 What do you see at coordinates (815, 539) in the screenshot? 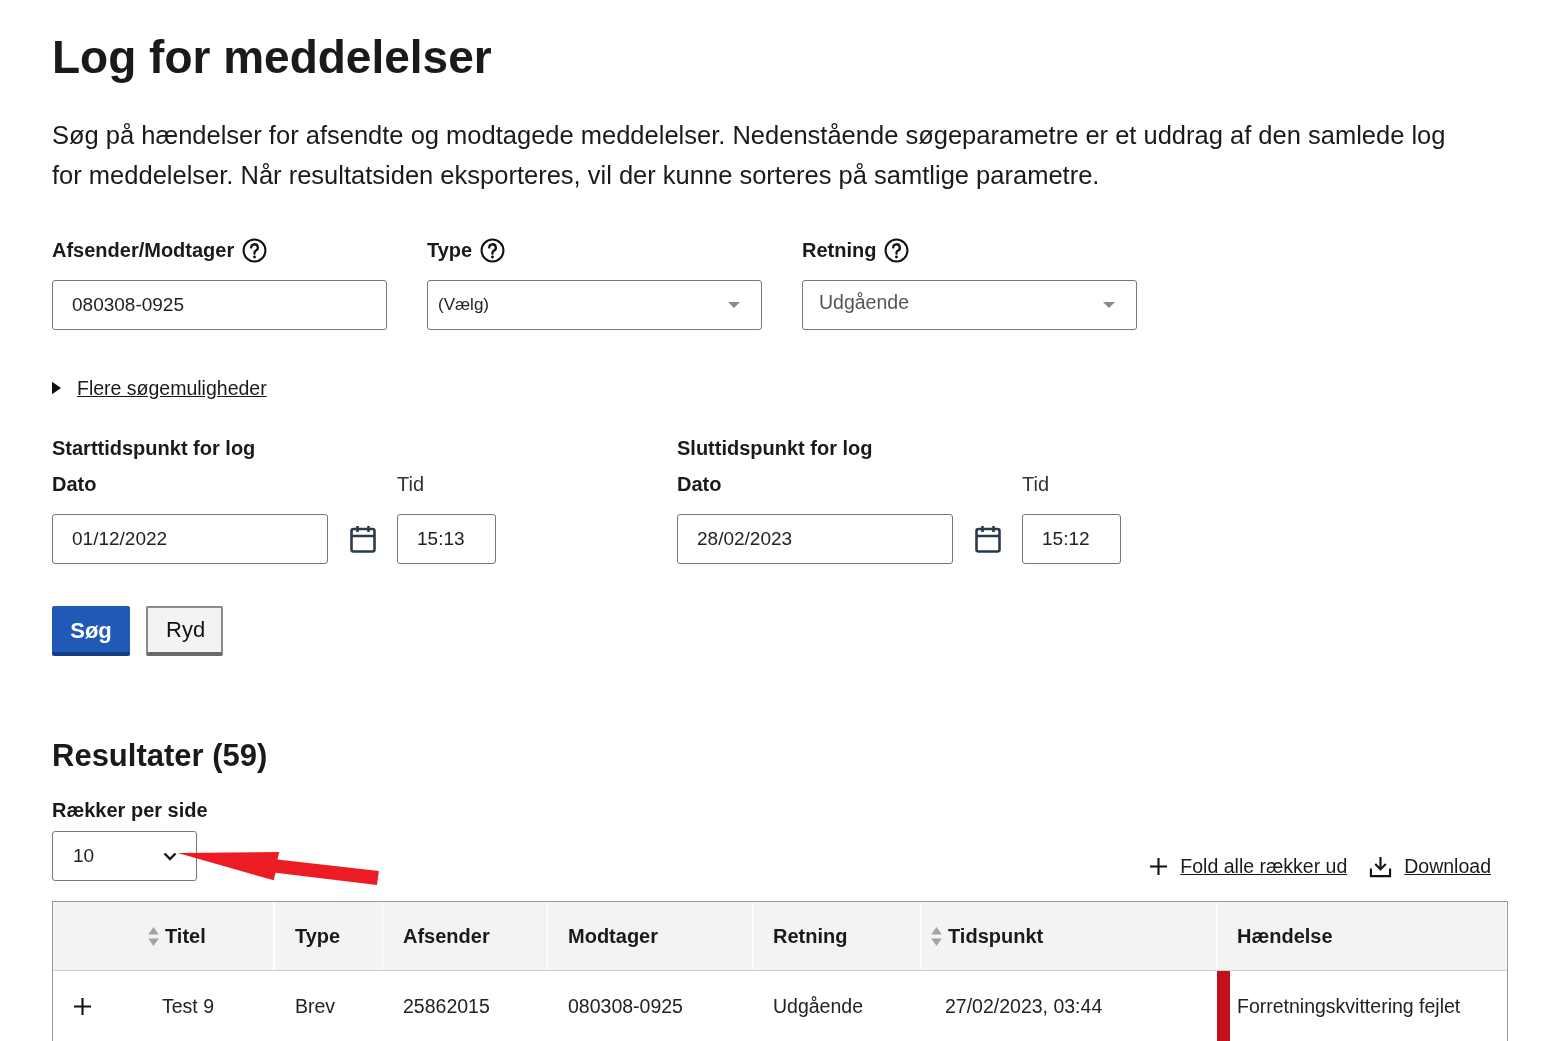
I see `date-field: 28/02/2023` at bounding box center [815, 539].